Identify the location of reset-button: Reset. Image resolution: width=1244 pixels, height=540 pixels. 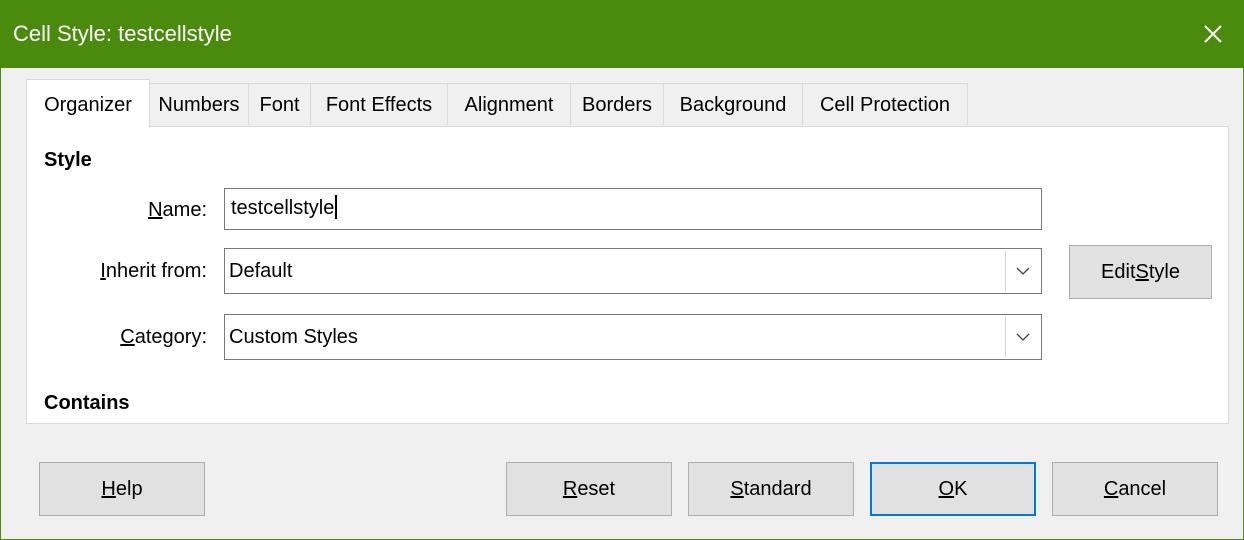
(589, 489).